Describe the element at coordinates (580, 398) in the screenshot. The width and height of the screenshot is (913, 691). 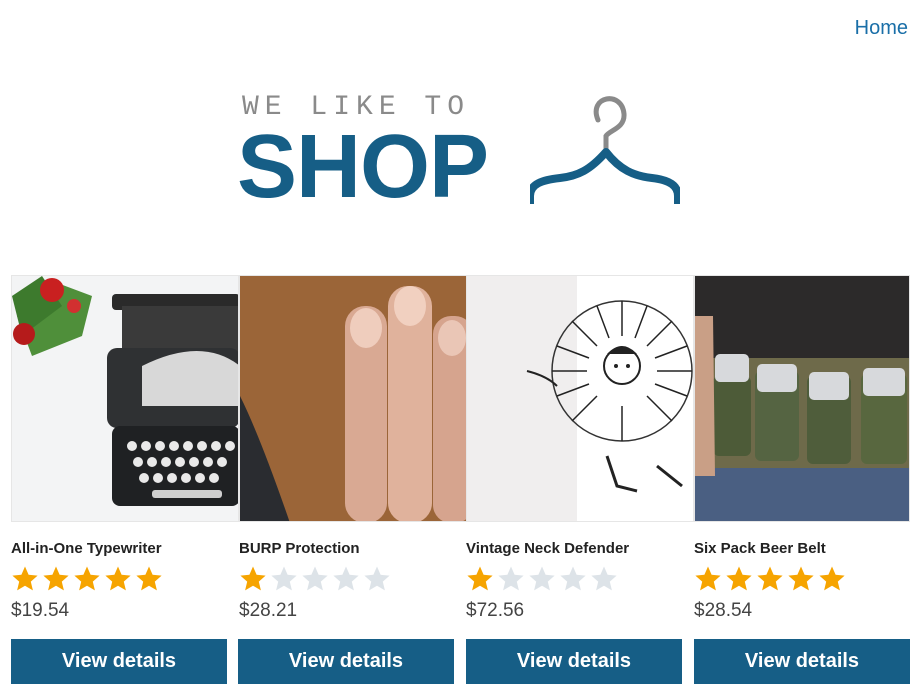
I see `product-image-neck-defender` at that location.